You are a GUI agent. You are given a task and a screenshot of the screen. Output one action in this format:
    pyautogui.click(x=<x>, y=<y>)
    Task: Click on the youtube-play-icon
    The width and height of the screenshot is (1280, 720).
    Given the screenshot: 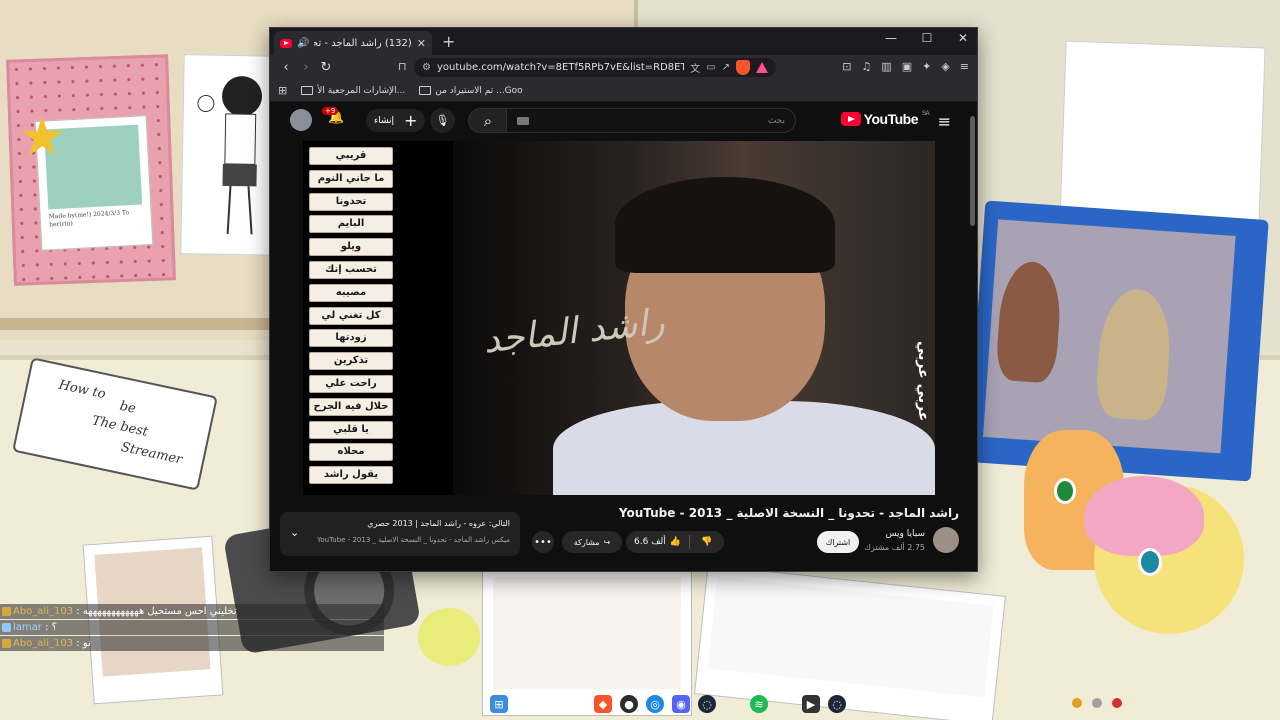 What is the action you would take?
    pyautogui.click(x=850, y=119)
    